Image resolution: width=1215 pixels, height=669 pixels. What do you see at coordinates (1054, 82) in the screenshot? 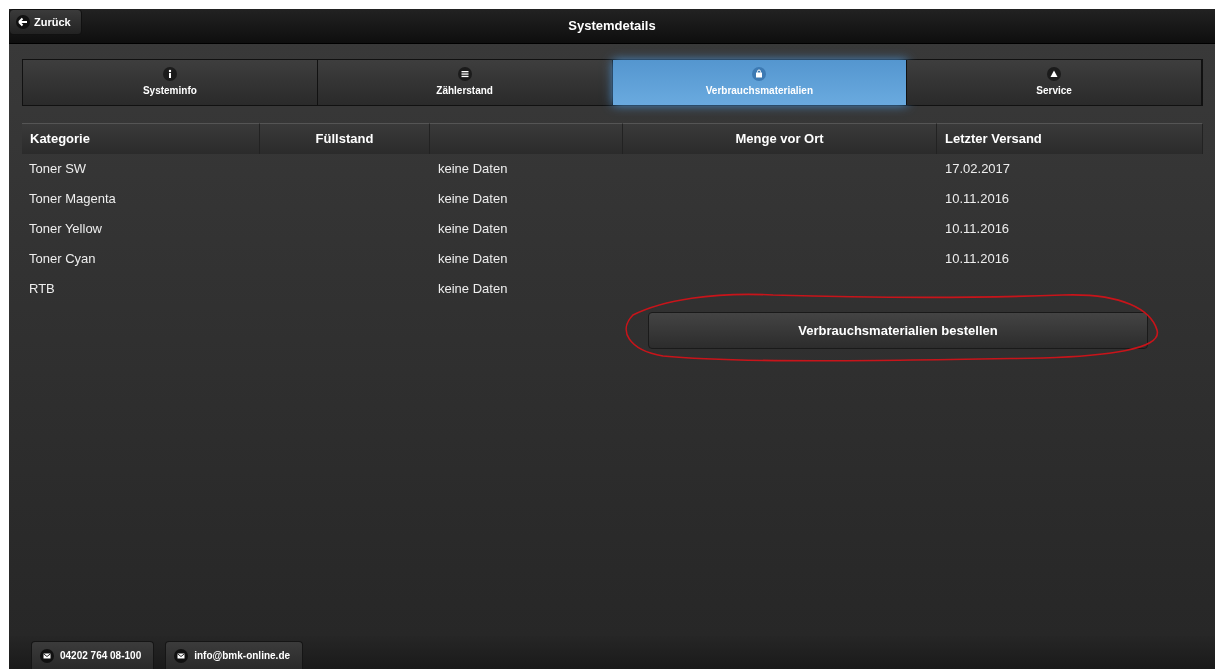
I see `tab: Service` at bounding box center [1054, 82].